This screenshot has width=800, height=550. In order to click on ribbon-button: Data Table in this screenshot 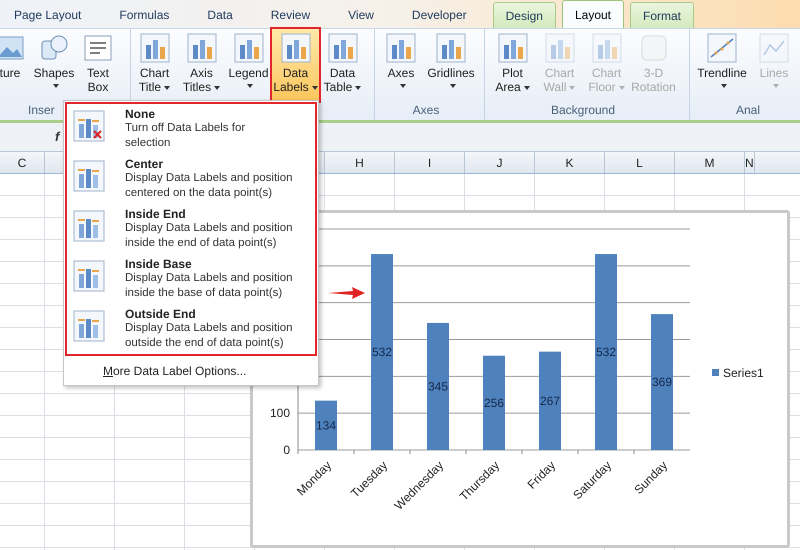, I will do `click(342, 65)`.